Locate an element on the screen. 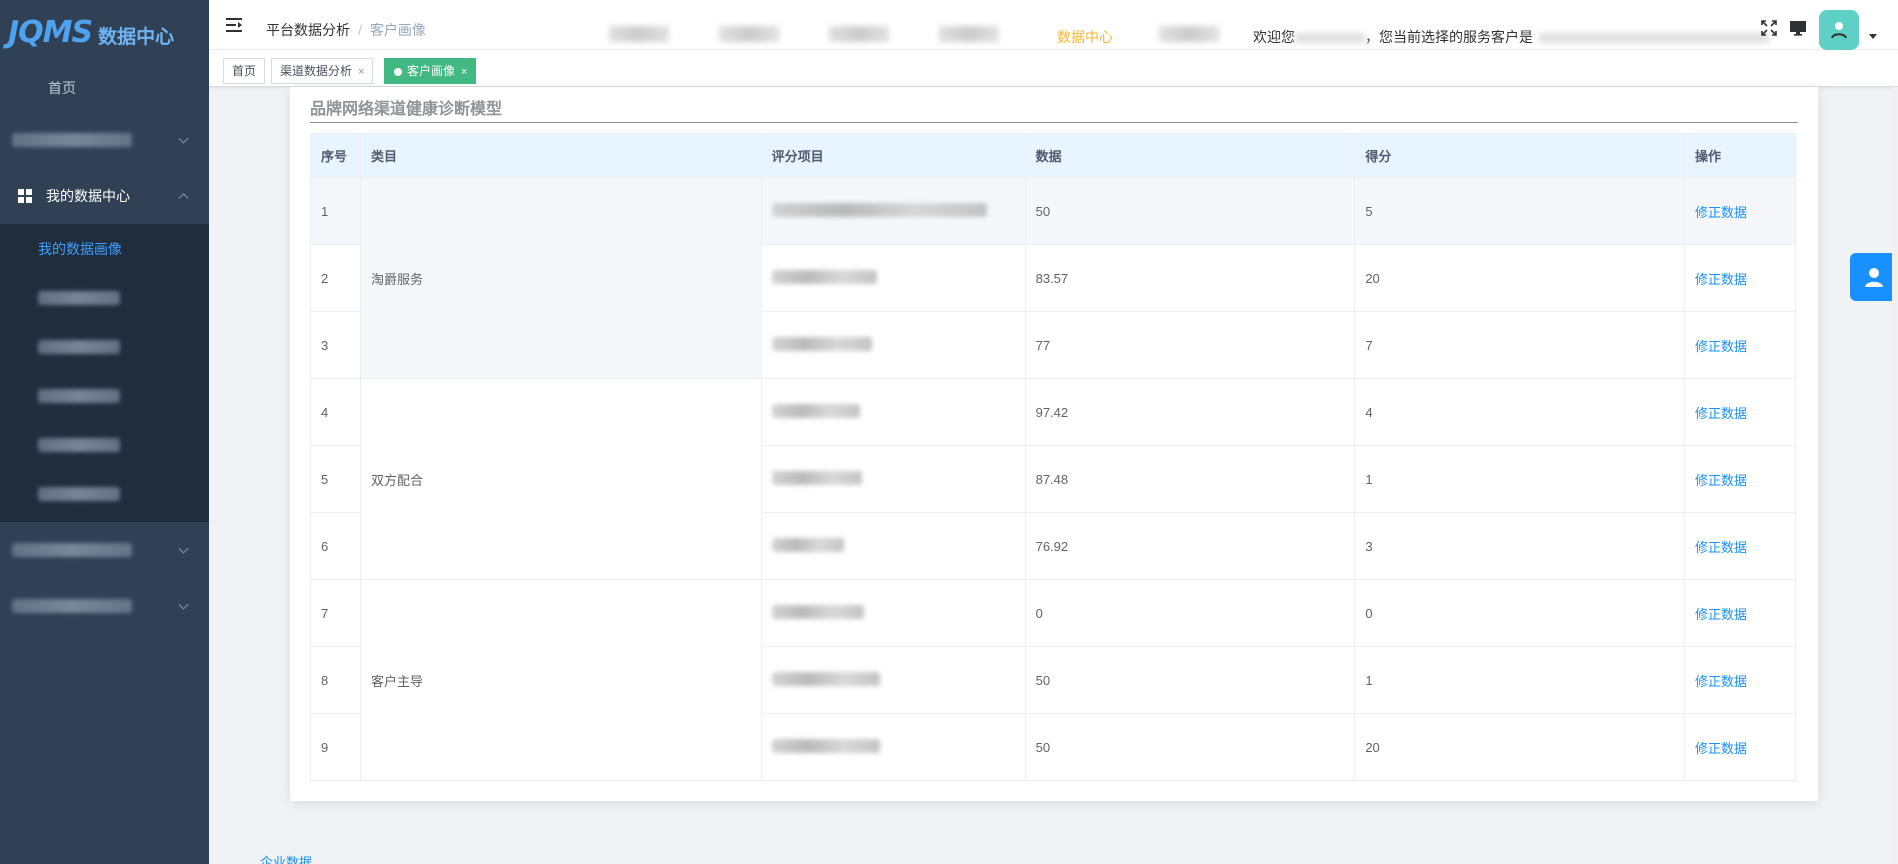  tag-label: 首页 is located at coordinates (244, 71).